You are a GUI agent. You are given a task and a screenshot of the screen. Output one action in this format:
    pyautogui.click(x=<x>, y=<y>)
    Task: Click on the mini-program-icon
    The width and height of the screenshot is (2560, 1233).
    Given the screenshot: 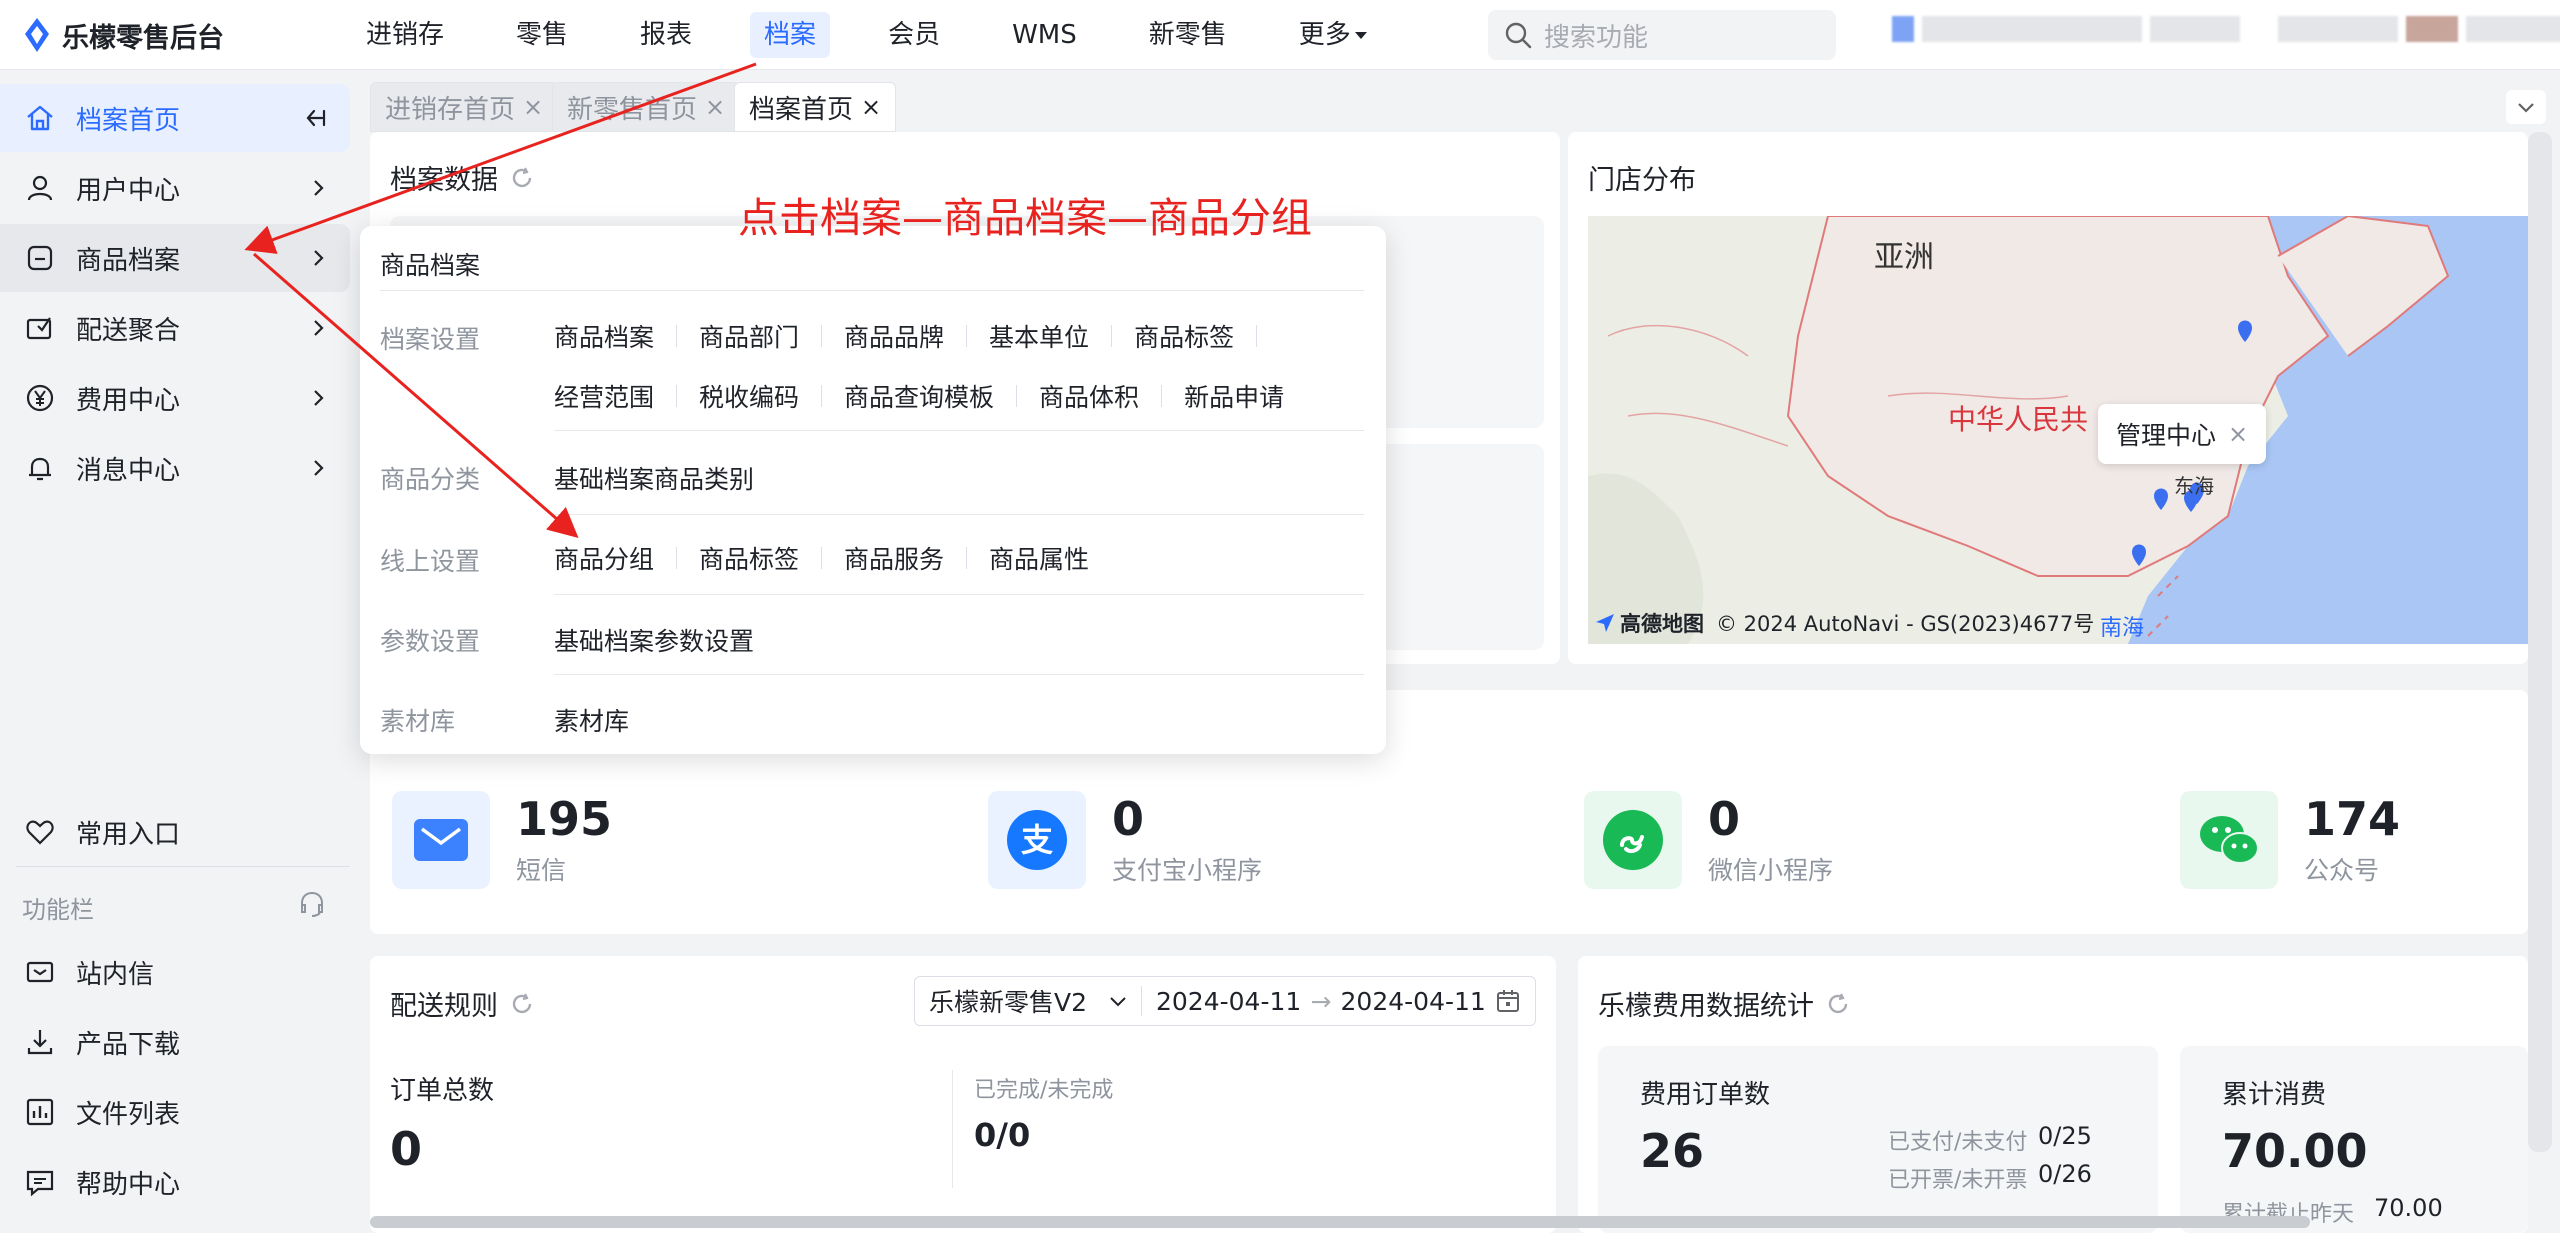 What is the action you would take?
    pyautogui.click(x=1633, y=840)
    